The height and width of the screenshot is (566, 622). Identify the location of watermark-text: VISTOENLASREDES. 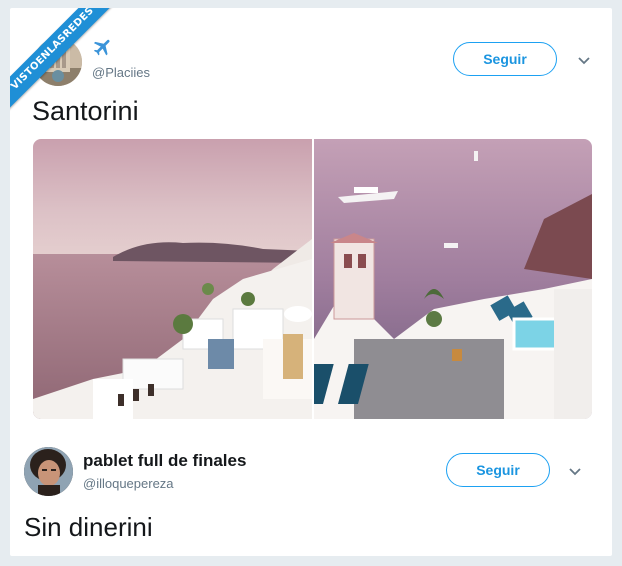
(65, 62).